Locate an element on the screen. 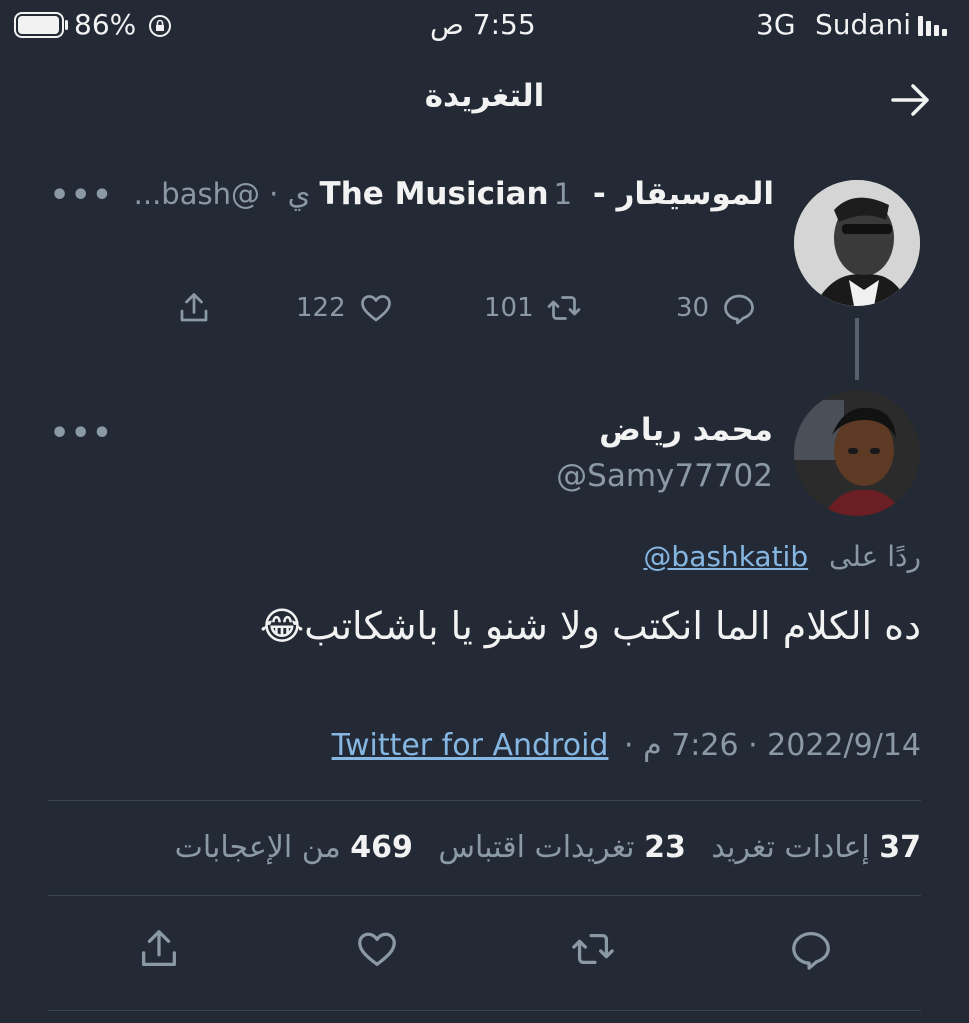 The width and height of the screenshot is (969, 1023). main-author-name: محمد رياض is located at coordinates (686, 430).